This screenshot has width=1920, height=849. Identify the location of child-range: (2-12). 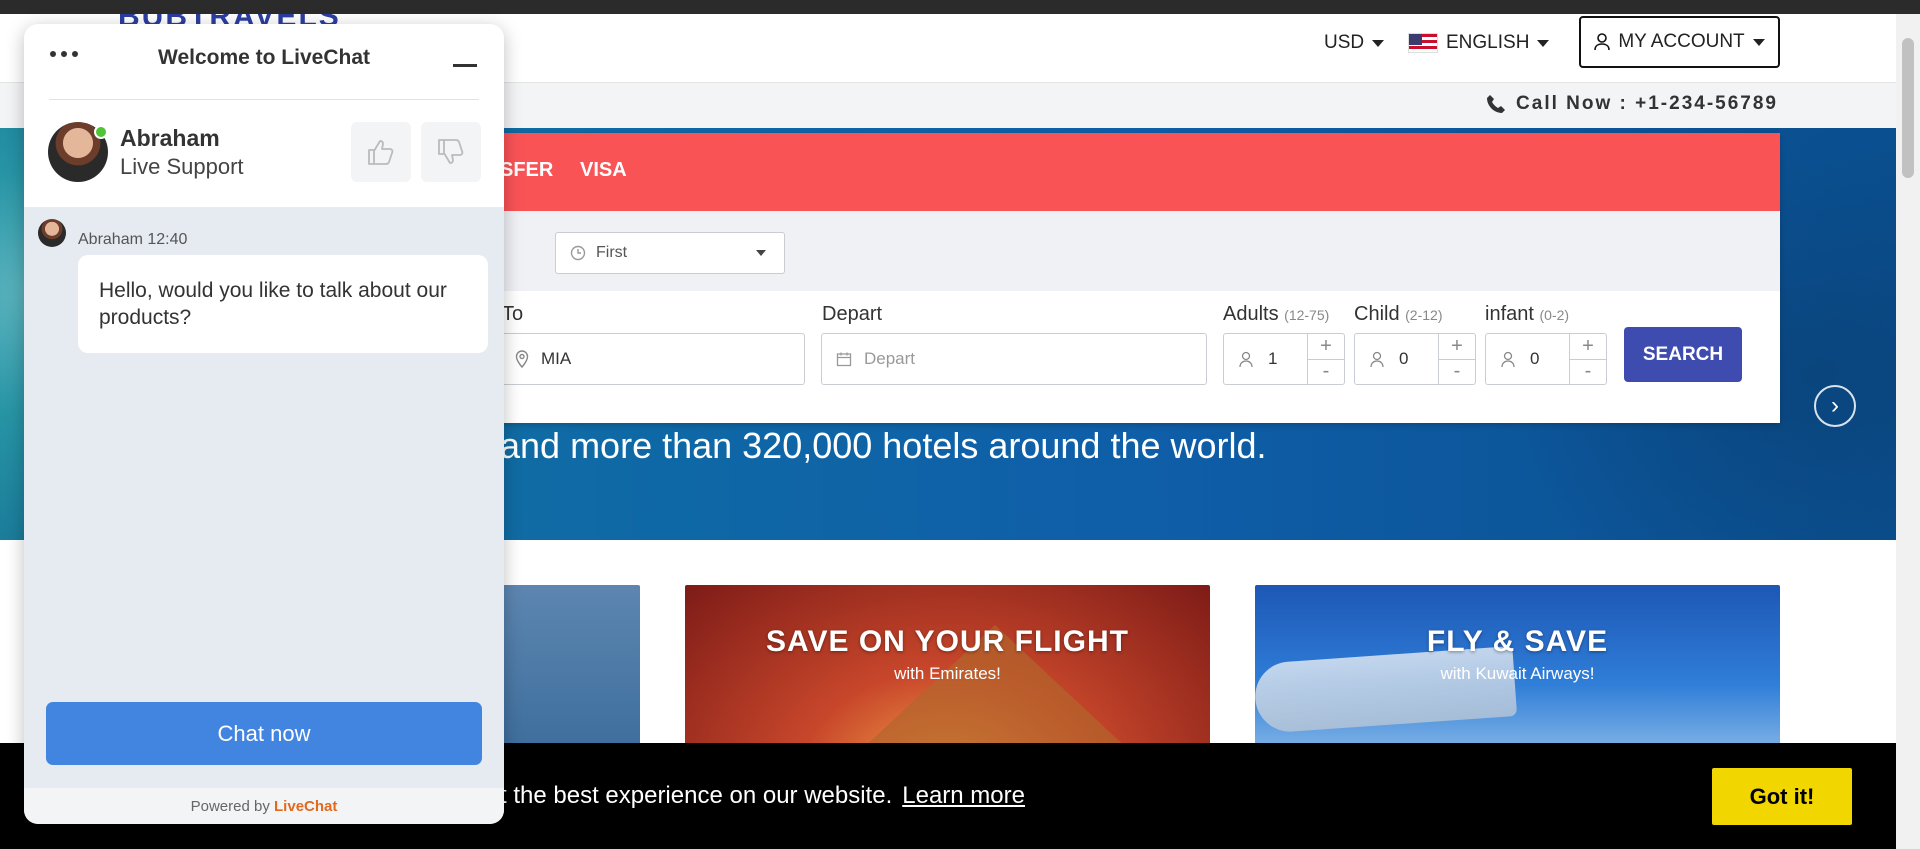
(1424, 315).